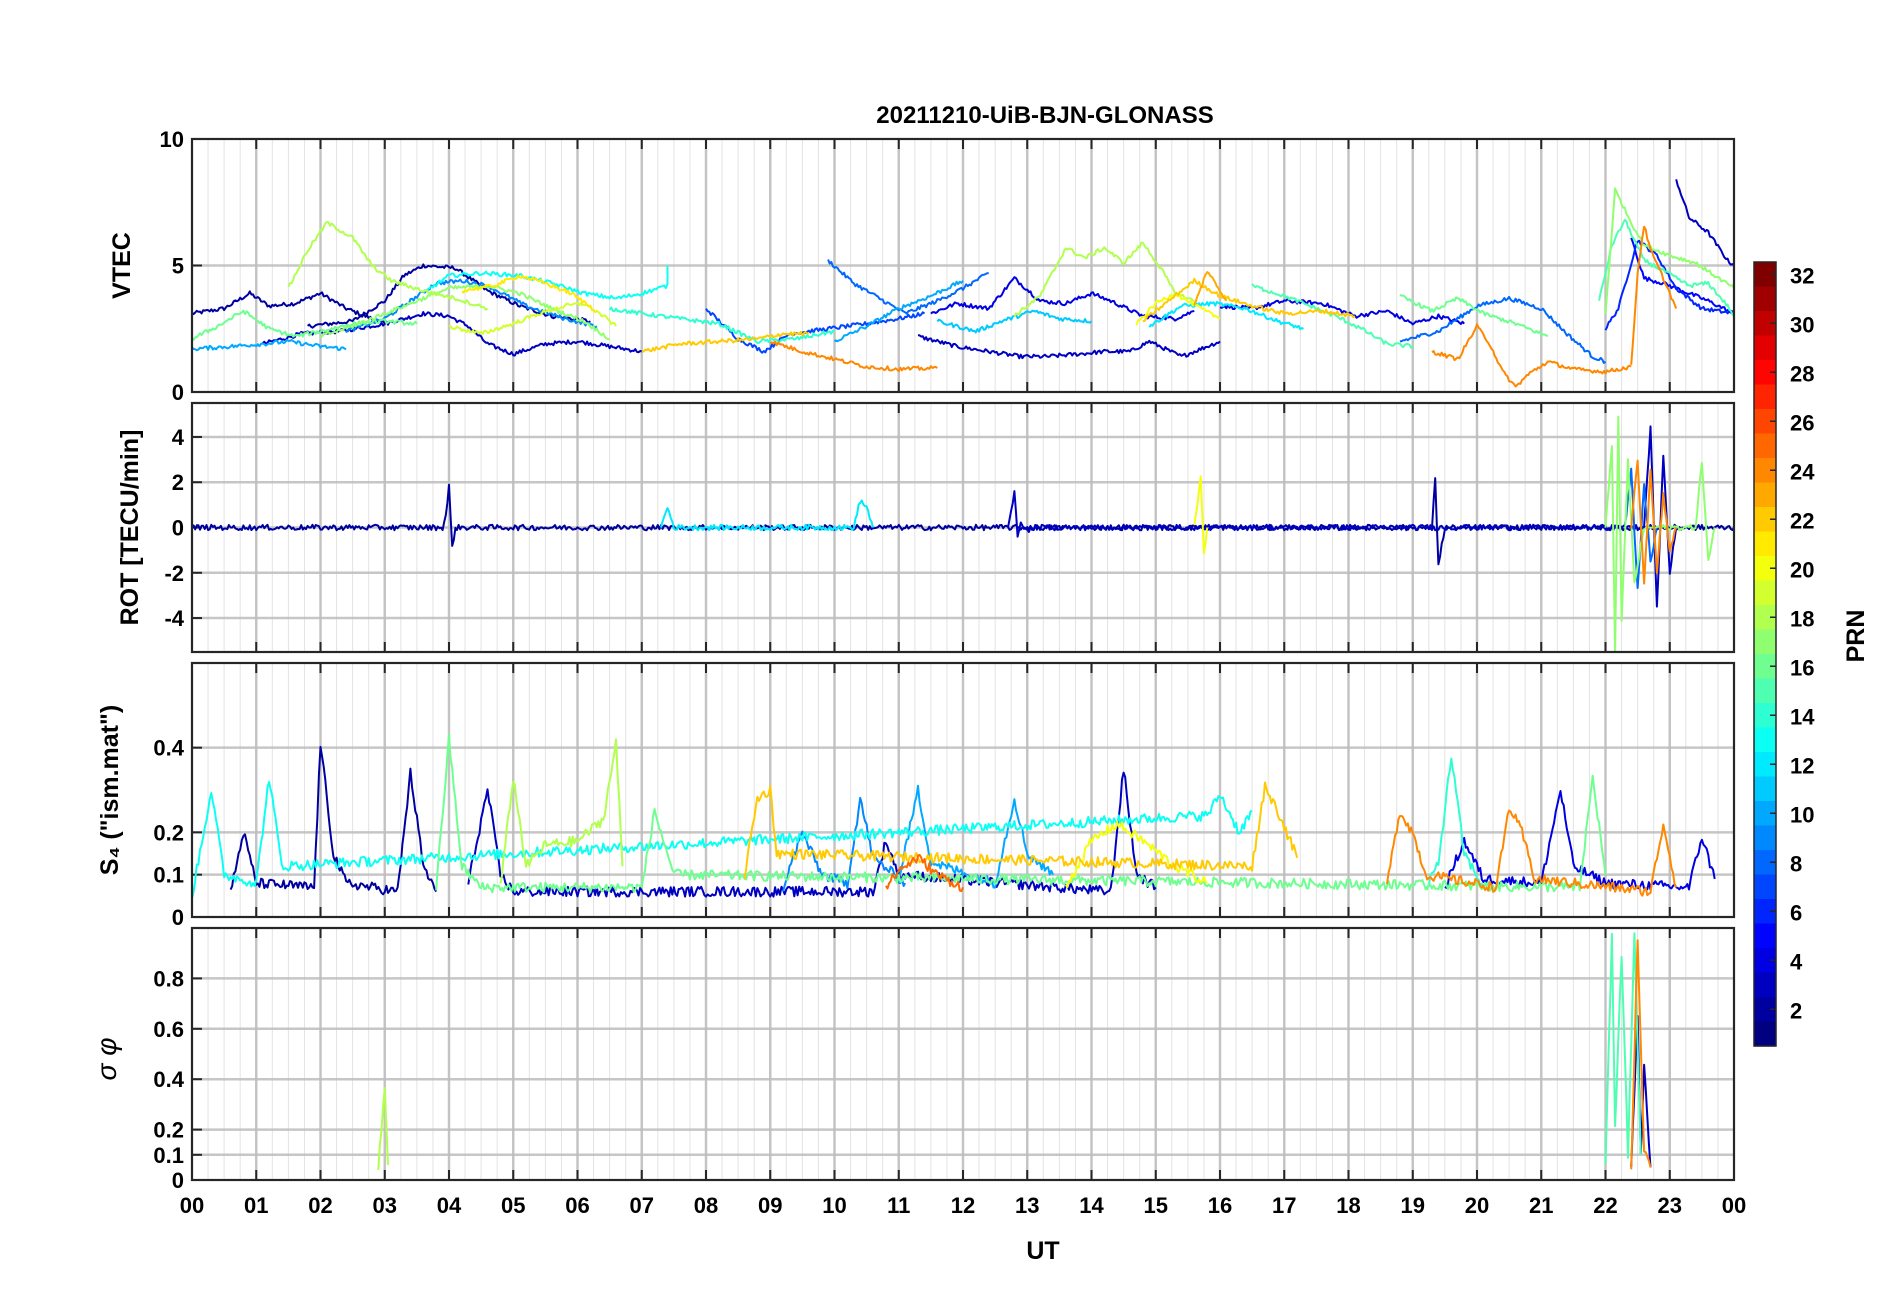 This screenshot has height=1297, width=1902. I want to click on y-tick-label: 10, so click(172, 139).